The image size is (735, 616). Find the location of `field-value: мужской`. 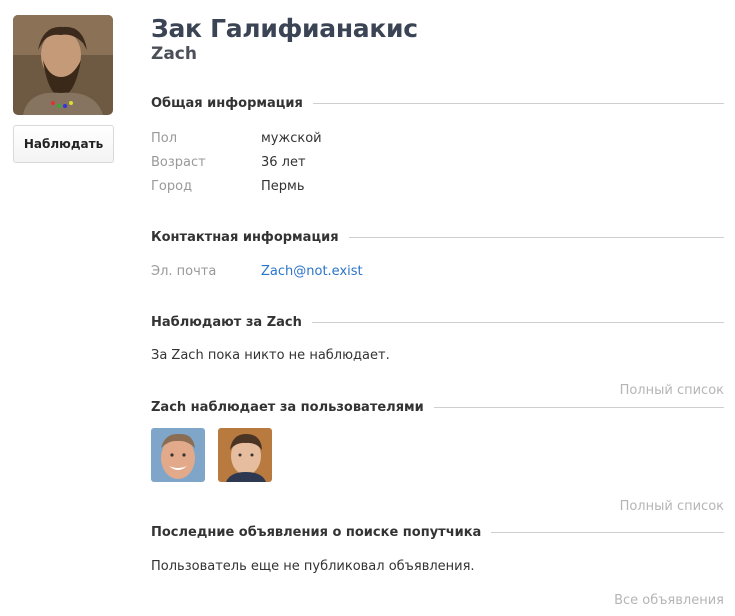

field-value: мужской is located at coordinates (291, 138).